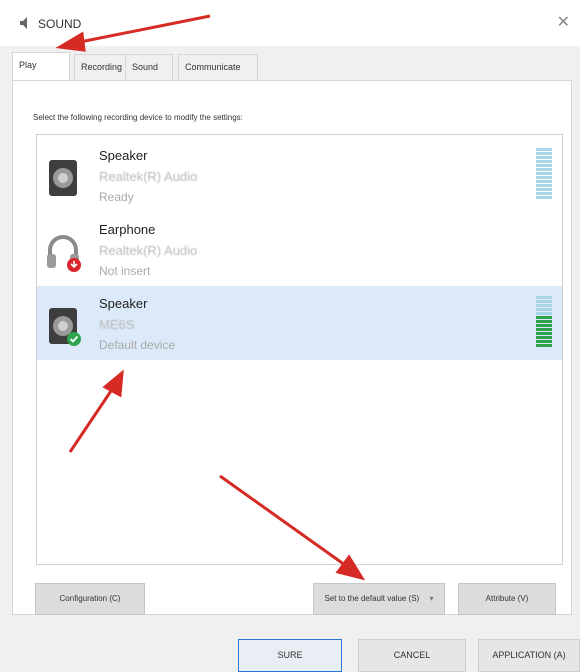  What do you see at coordinates (290, 23) in the screenshot?
I see `title-bar: SOUND ✕` at bounding box center [290, 23].